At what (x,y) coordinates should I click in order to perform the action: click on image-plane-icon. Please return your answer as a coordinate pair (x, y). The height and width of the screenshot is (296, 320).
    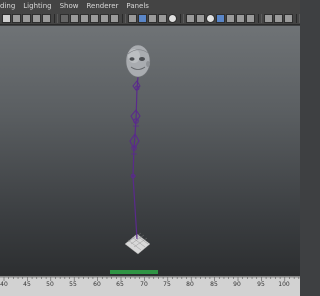
    Looking at the image, I should click on (46, 18).